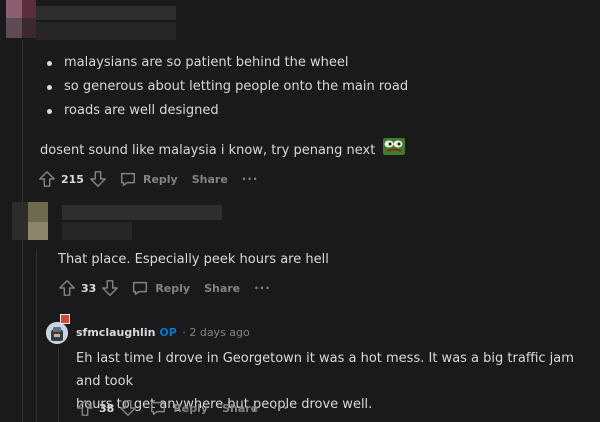 The width and height of the screenshot is (600, 422). What do you see at coordinates (115, 332) in the screenshot?
I see `username: sfmclaughlin` at bounding box center [115, 332].